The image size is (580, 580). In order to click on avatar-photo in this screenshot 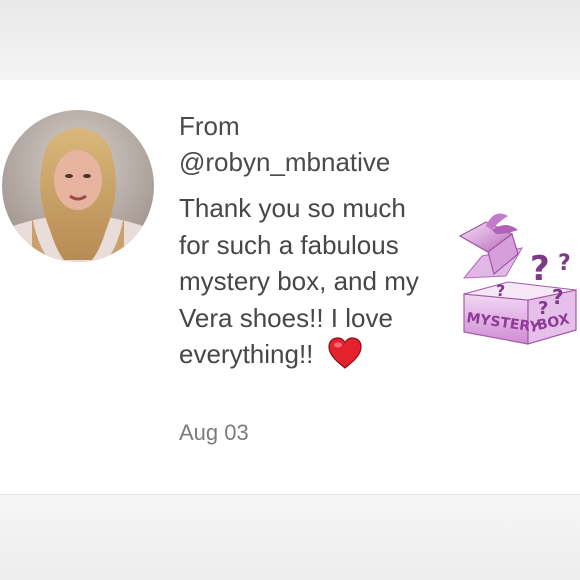, I will do `click(78, 186)`.